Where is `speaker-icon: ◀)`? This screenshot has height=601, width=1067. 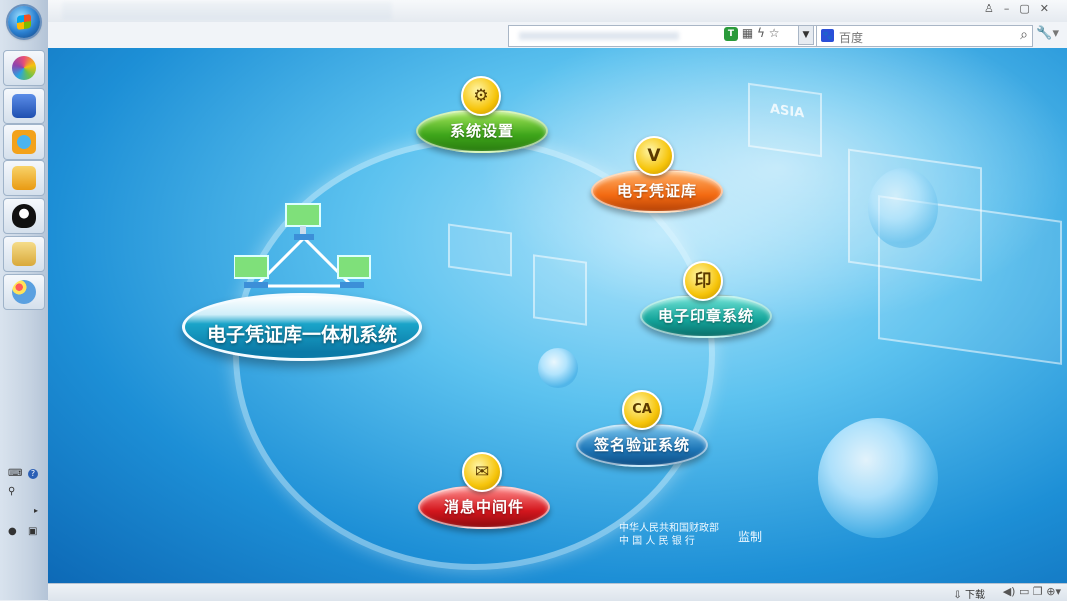
speaker-icon: ◀) is located at coordinates (1009, 591).